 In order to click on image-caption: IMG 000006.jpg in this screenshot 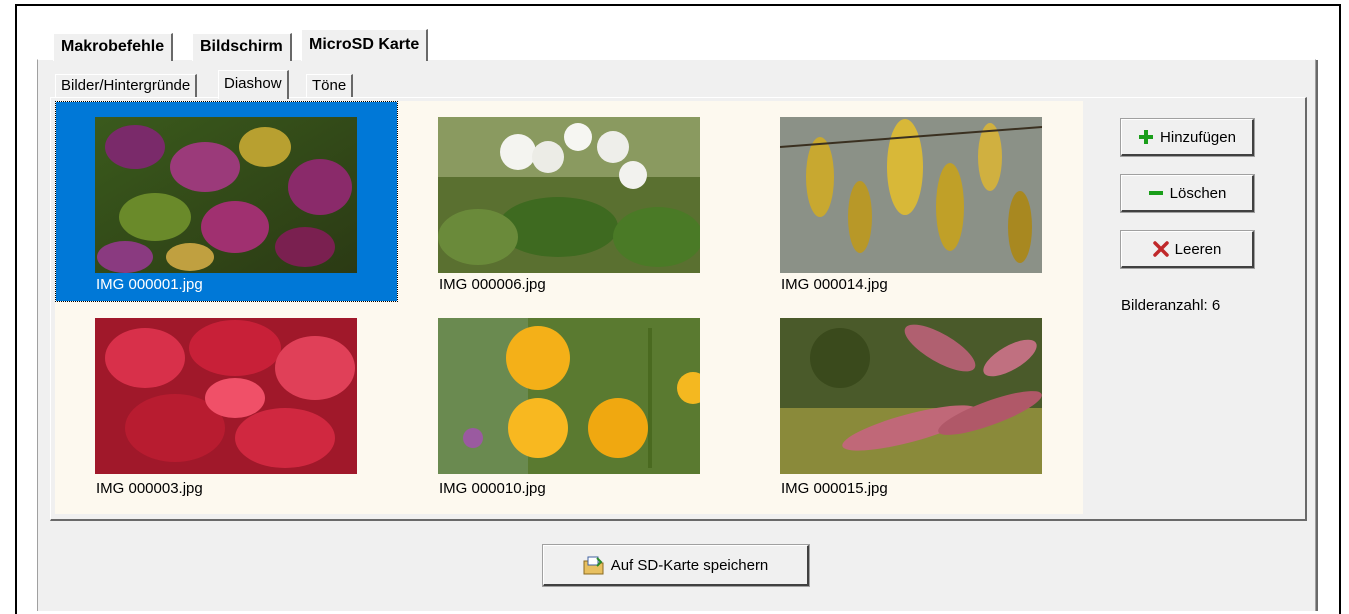, I will do `click(492, 284)`.